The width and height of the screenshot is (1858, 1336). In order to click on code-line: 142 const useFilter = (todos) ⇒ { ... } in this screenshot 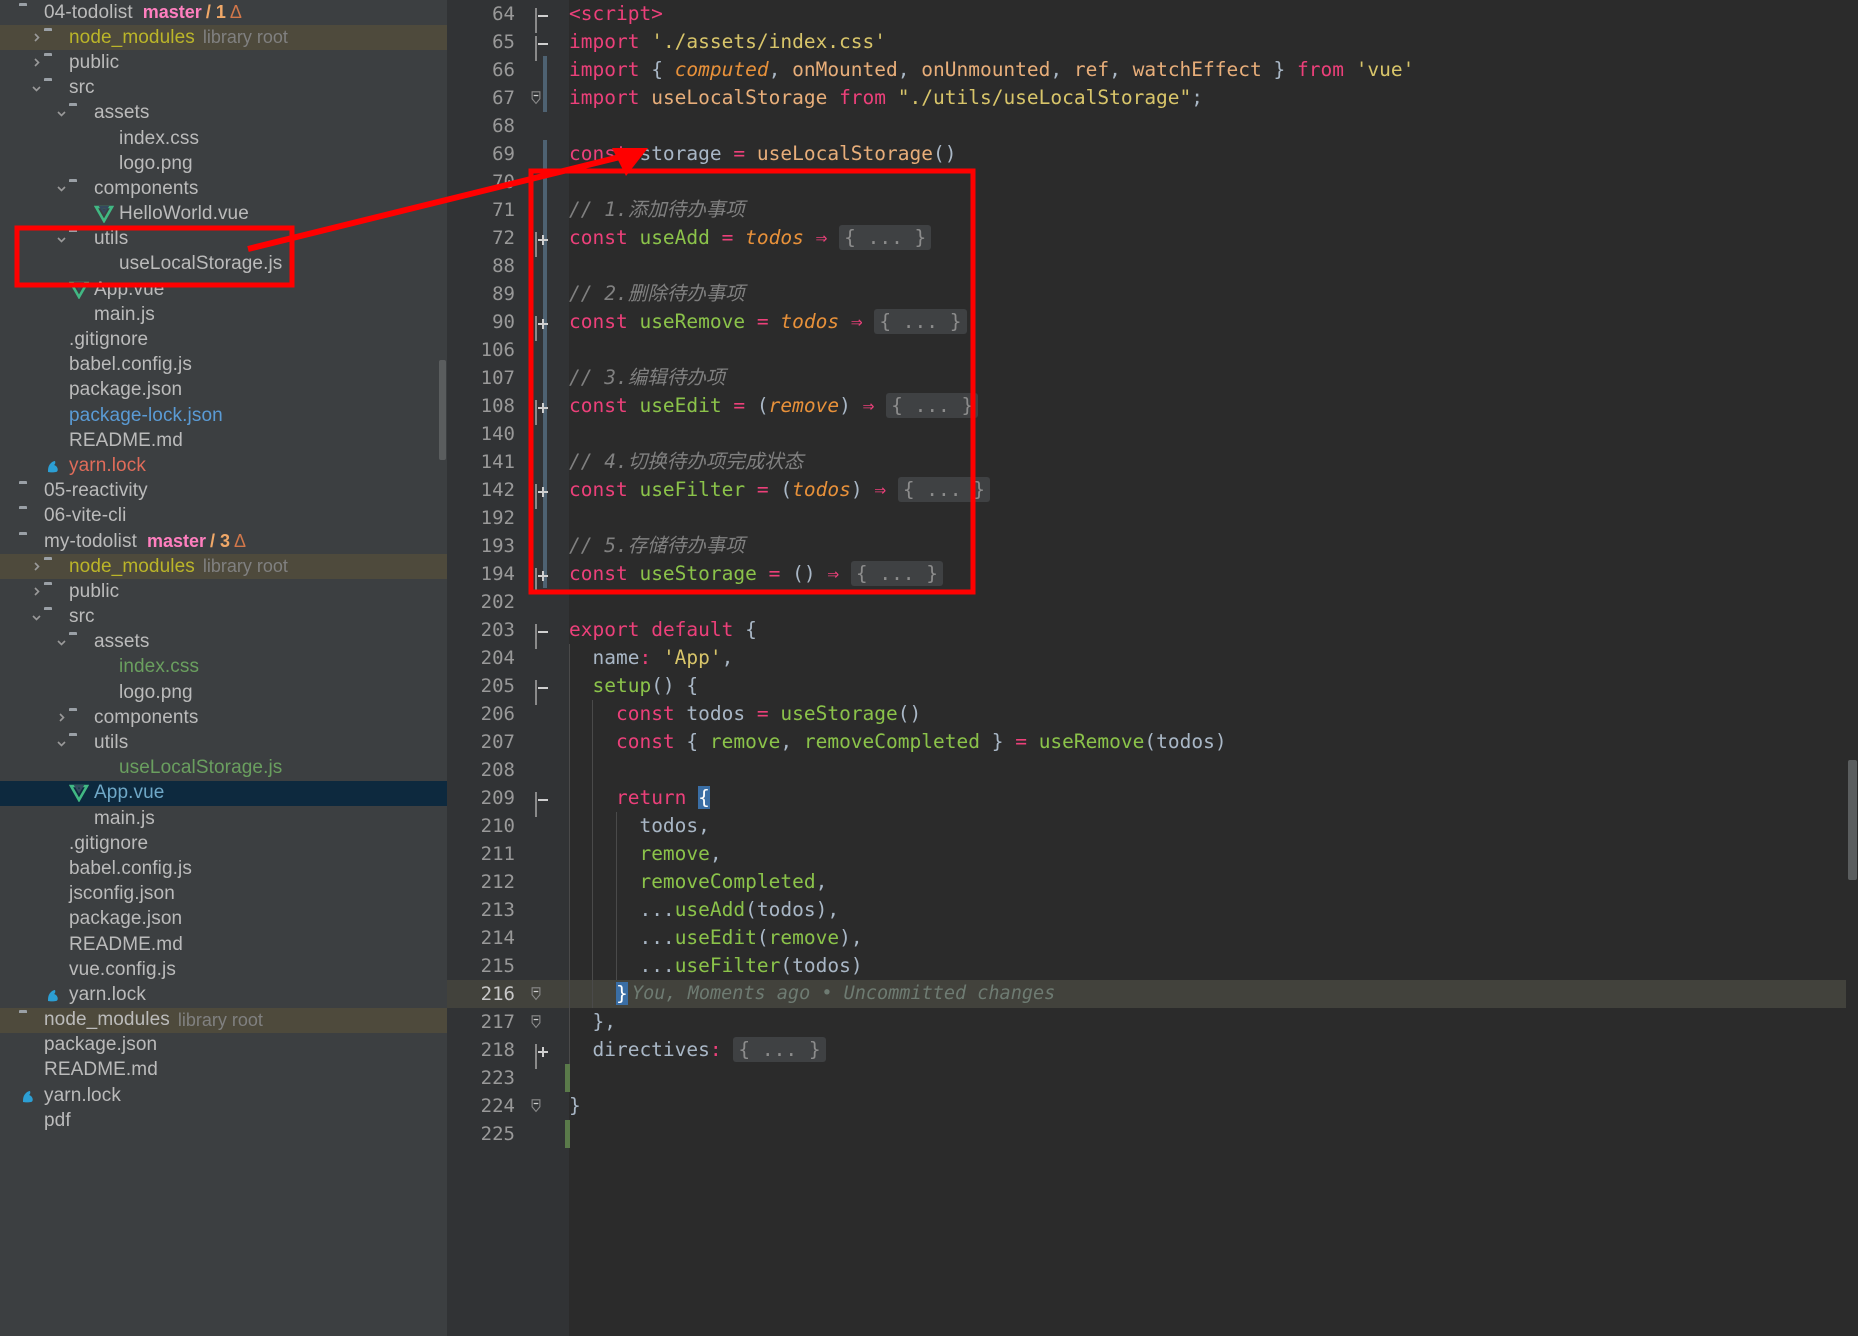, I will do `click(1152, 492)`.